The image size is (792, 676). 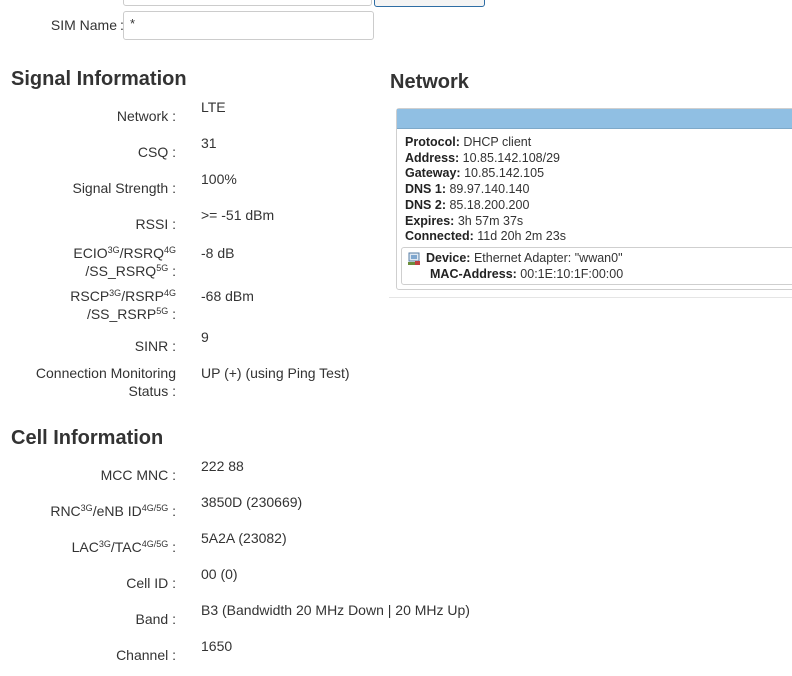 What do you see at coordinates (511, 157) in the screenshot?
I see `address-value: 10.85.142.108/29` at bounding box center [511, 157].